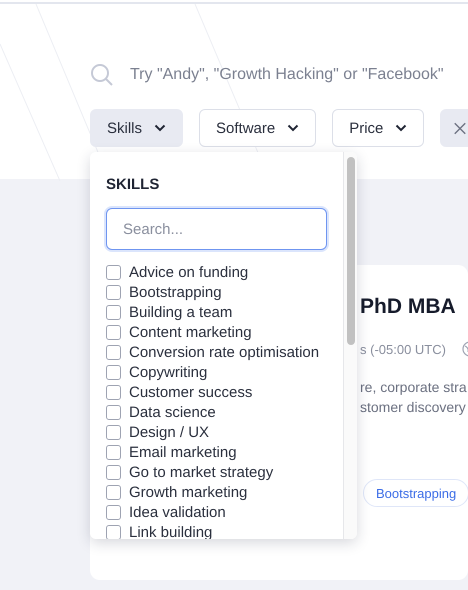 The width and height of the screenshot is (468, 590). Describe the element at coordinates (188, 272) in the screenshot. I see `skill-option: Advice on funding` at that location.